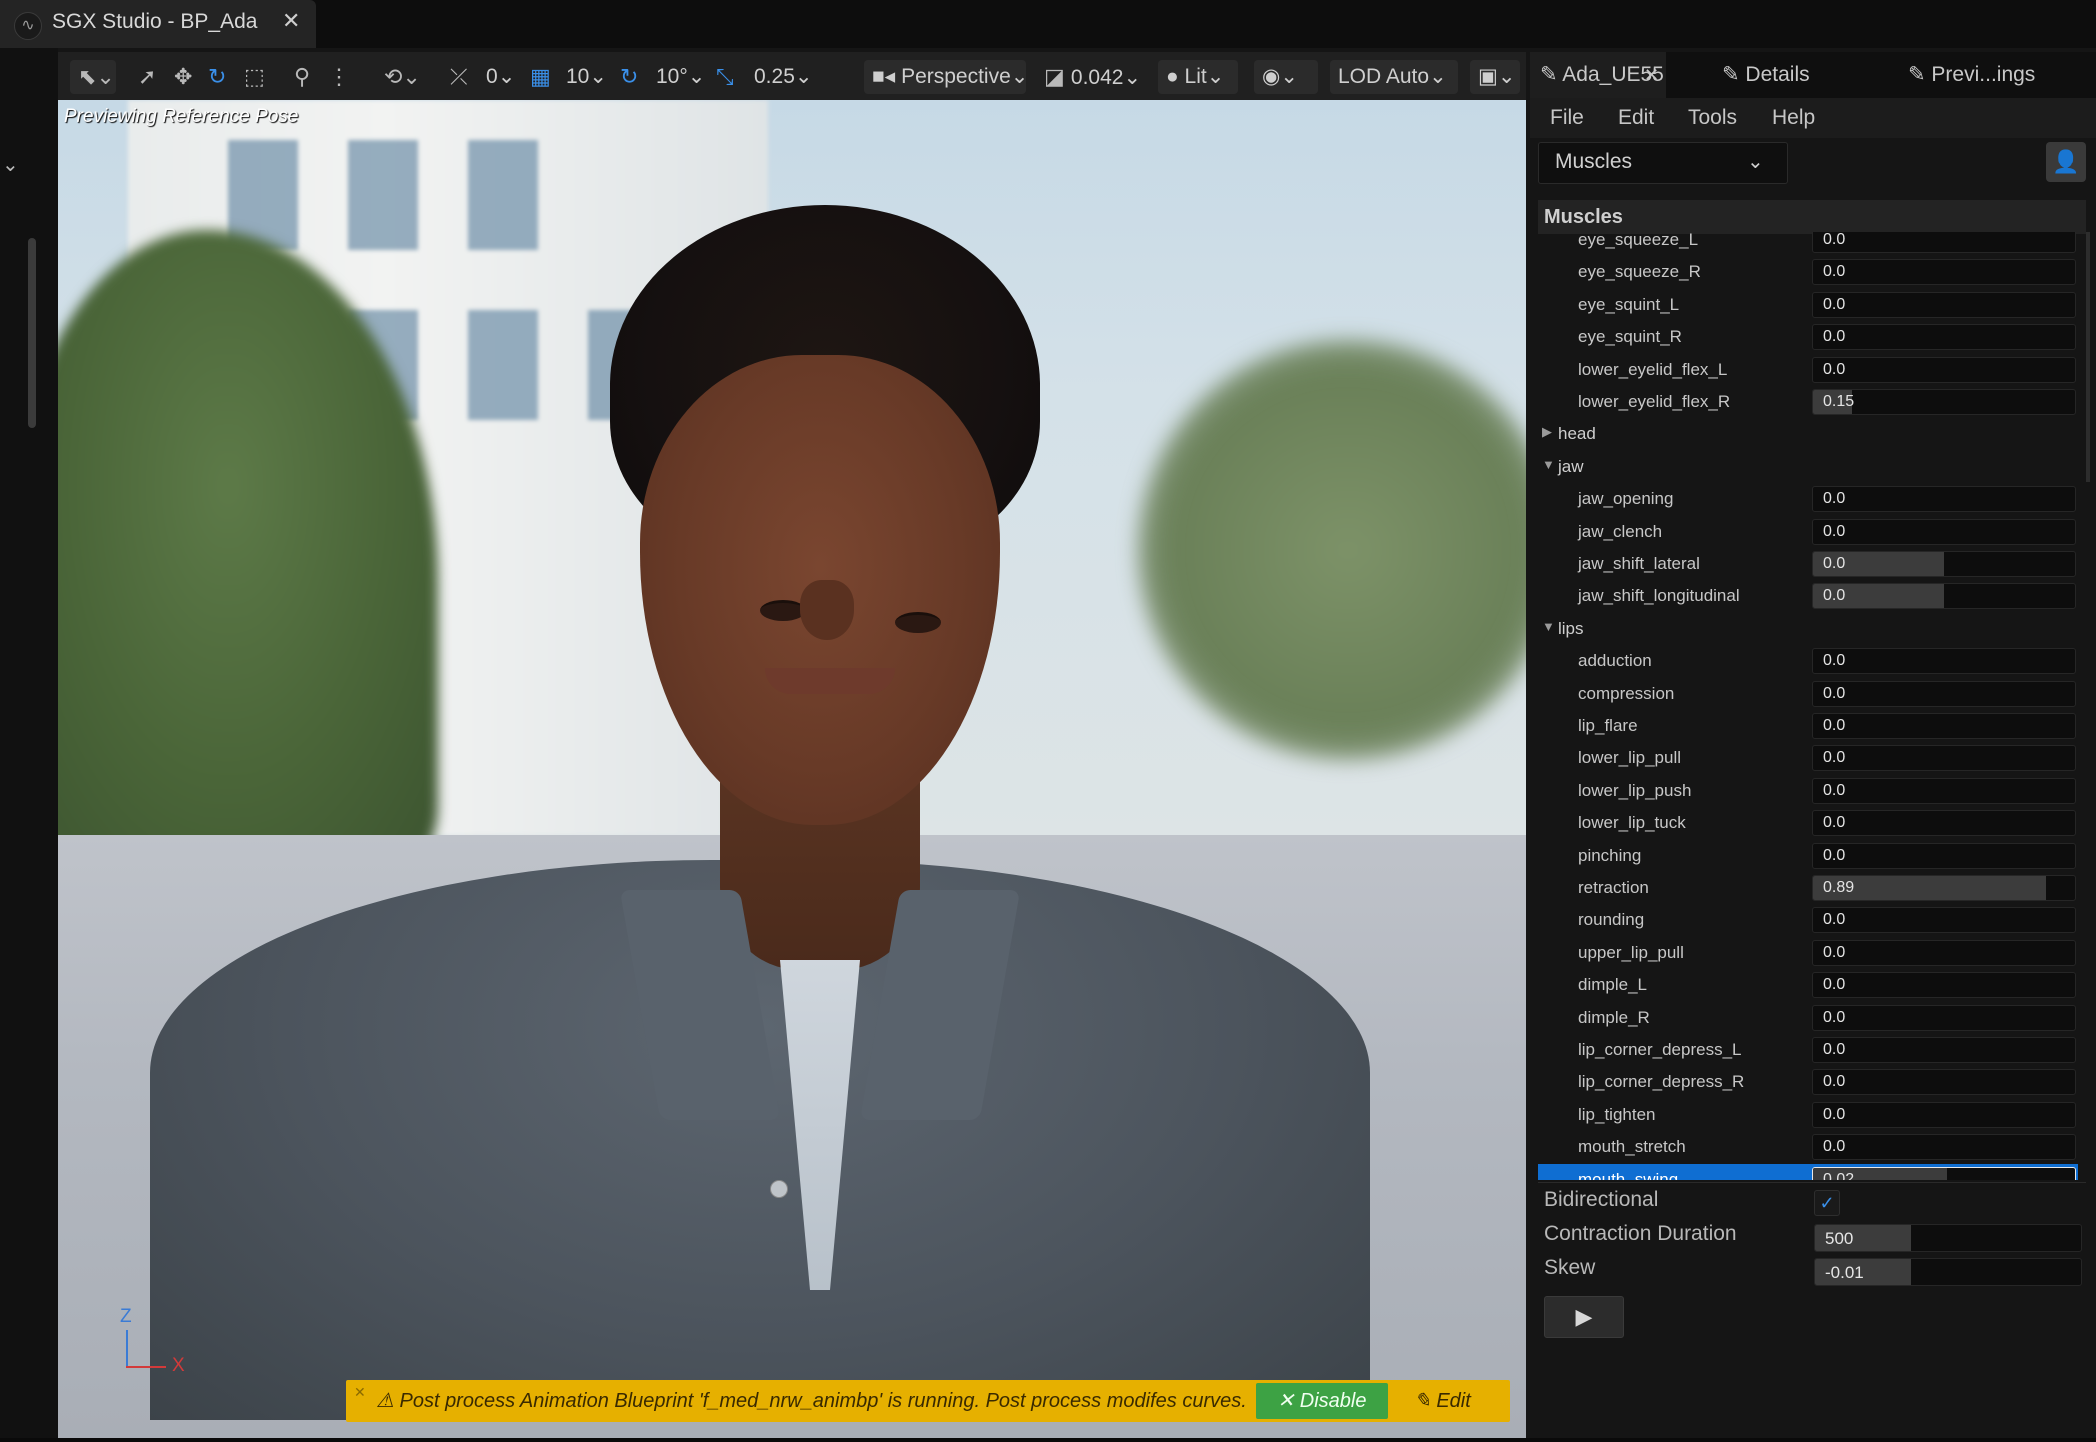  I want to click on muscle-row-eye-squeeze-L: eye_squeeze_L 0.0, so click(1808, 244).